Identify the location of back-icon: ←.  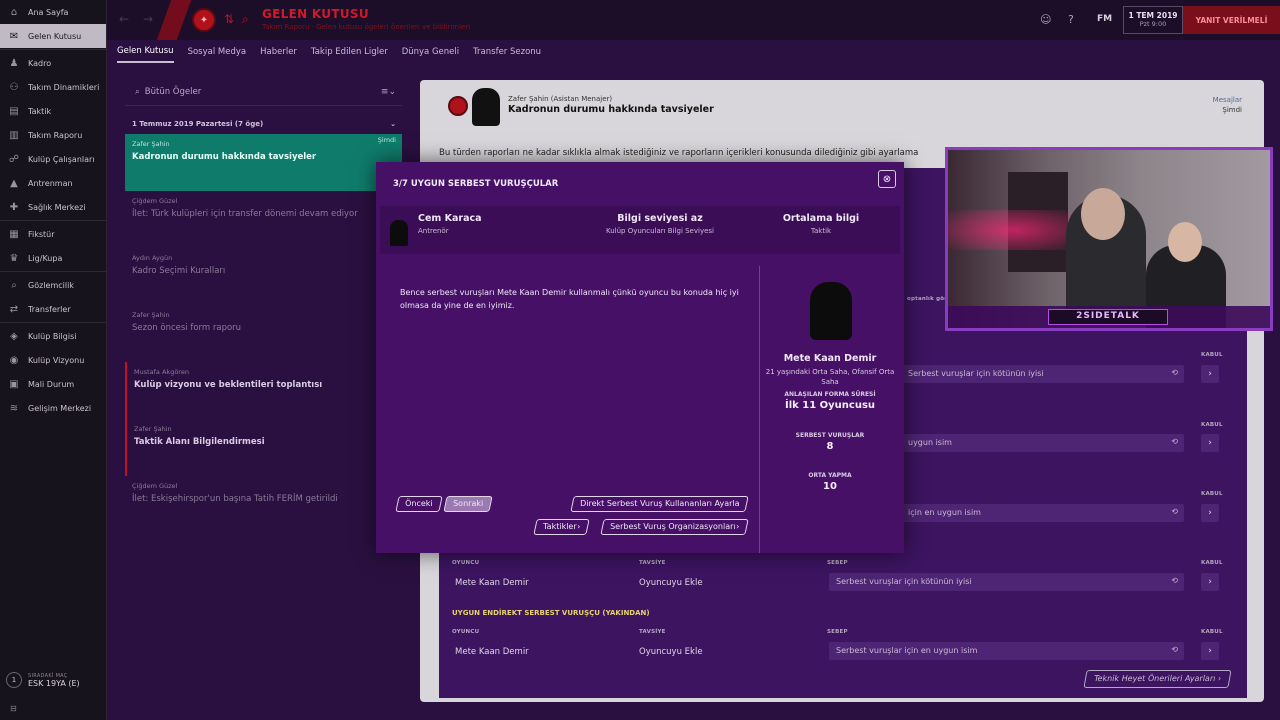
(124, 19).